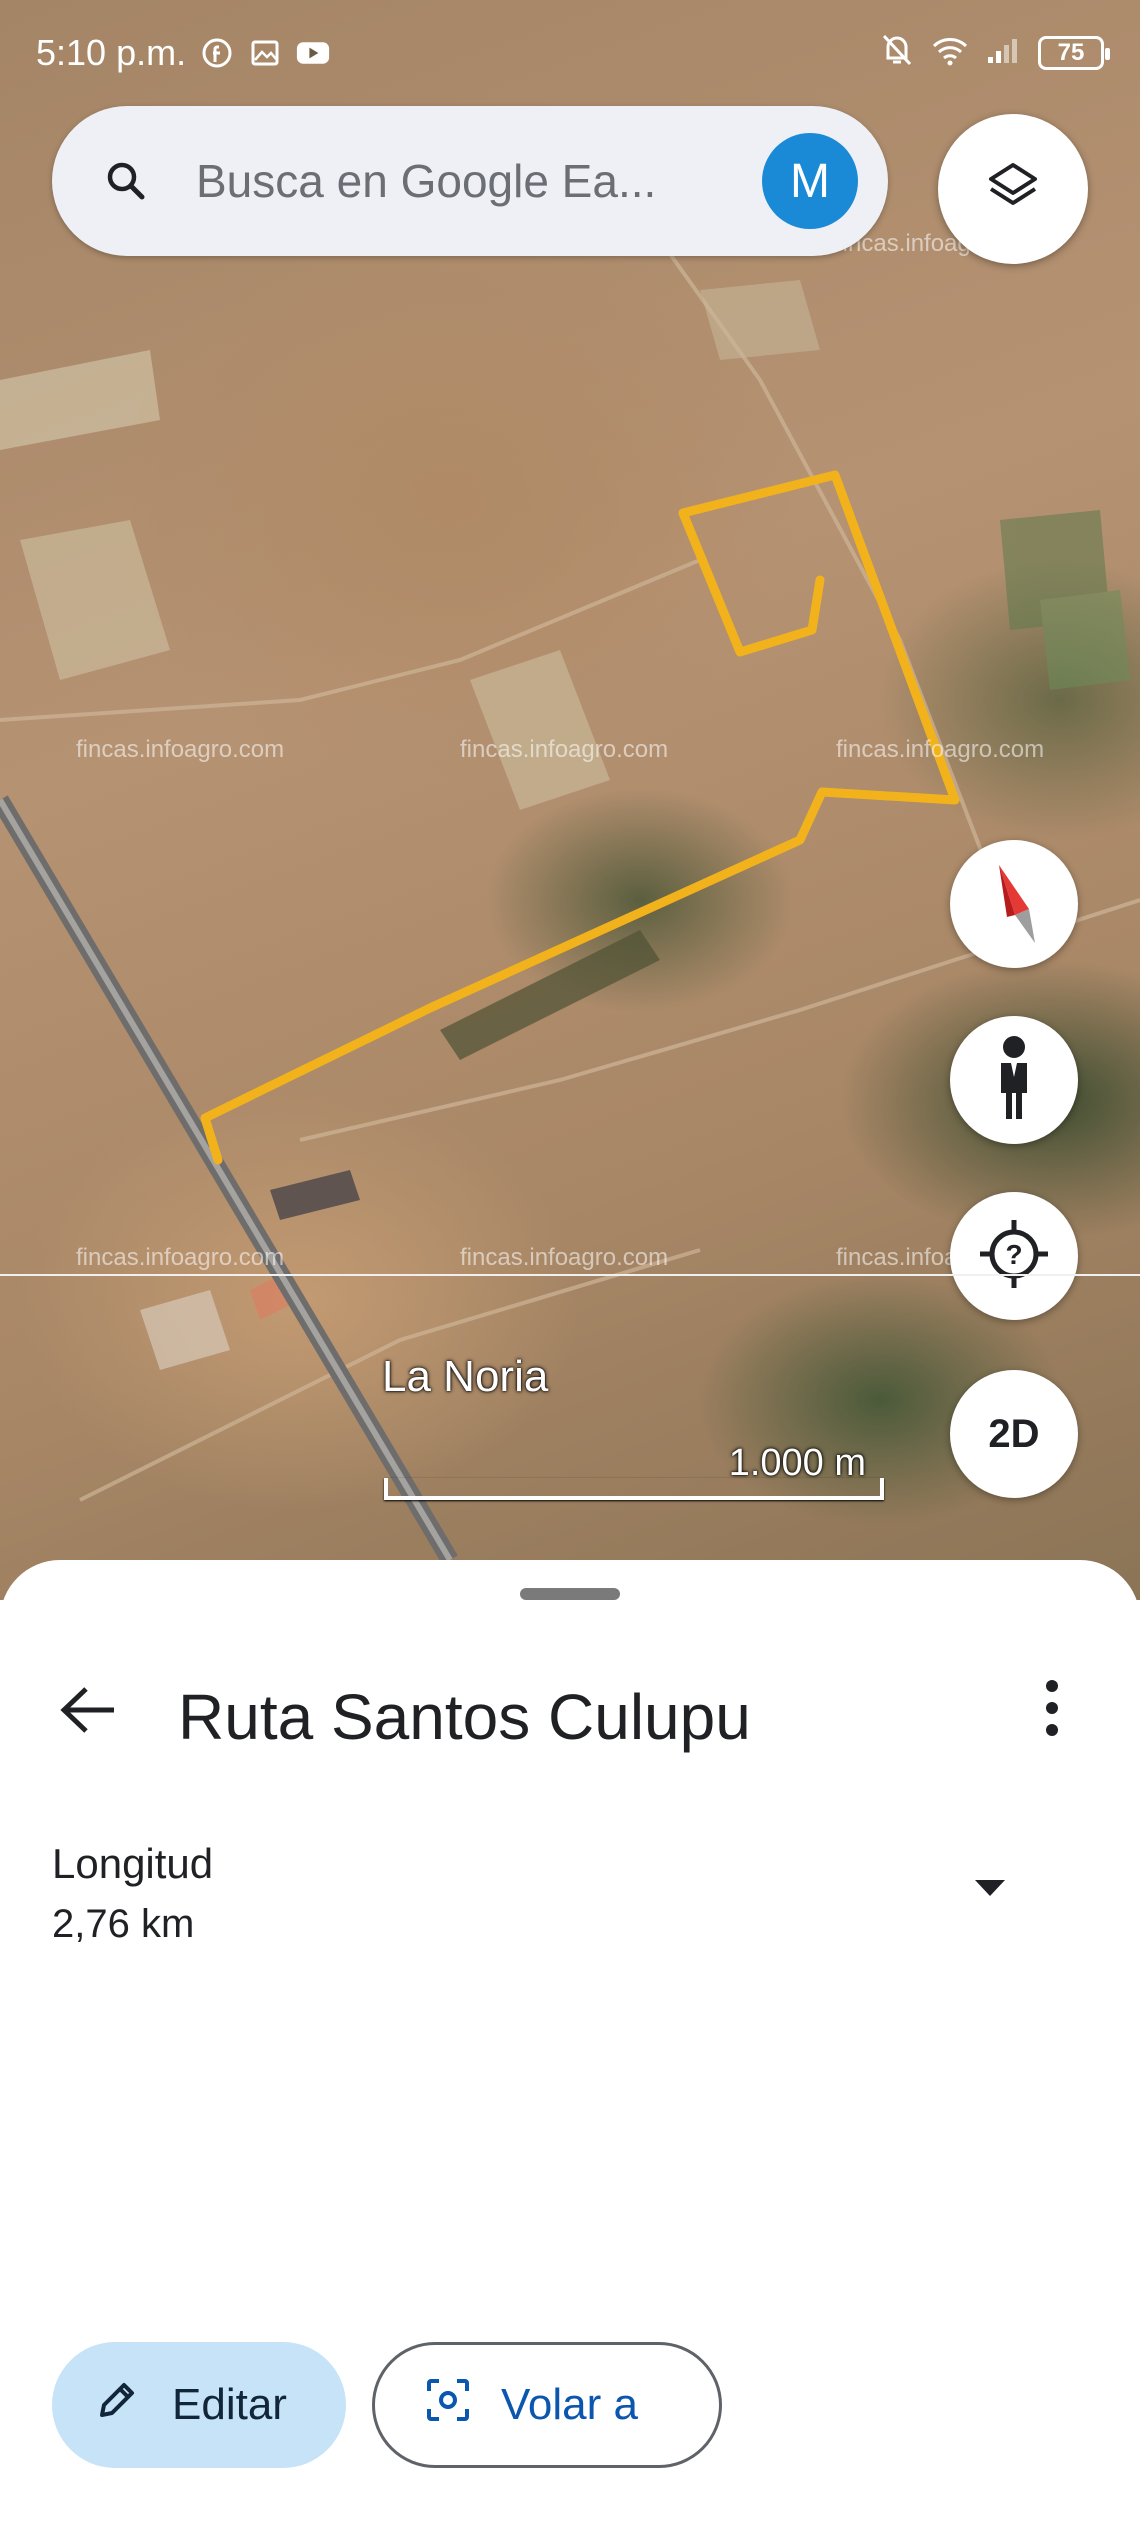 Image resolution: width=1140 pixels, height=2533 pixels. I want to click on battery-icon: 75, so click(1074, 52).